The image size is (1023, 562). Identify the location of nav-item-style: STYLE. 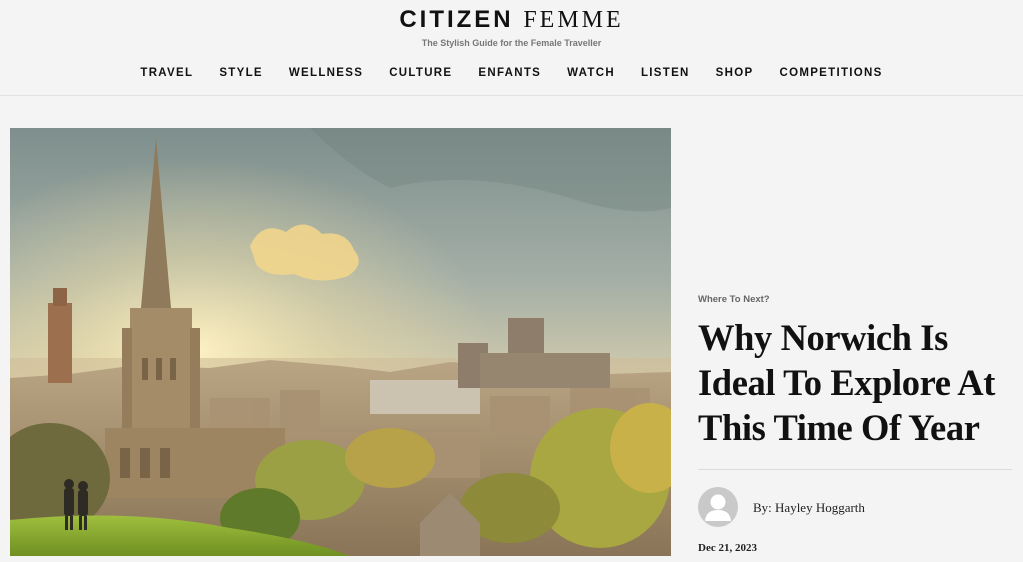
(241, 73).